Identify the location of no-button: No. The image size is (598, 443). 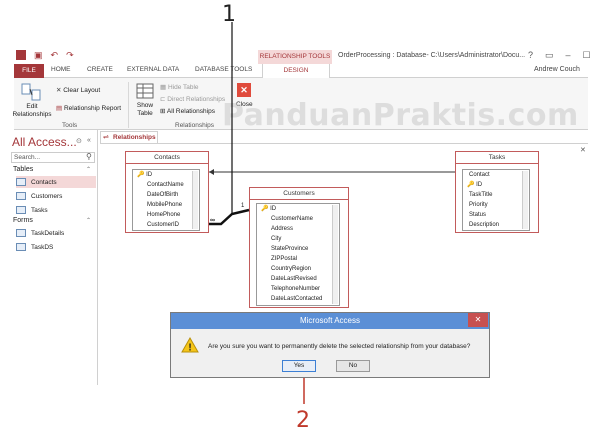
(353, 366).